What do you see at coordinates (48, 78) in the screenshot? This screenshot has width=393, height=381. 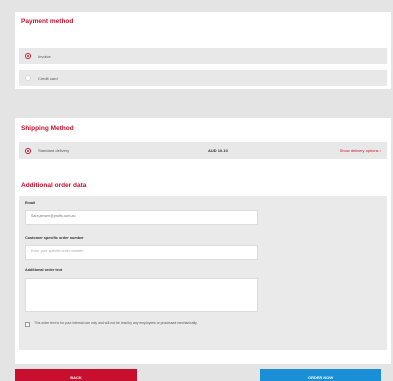 I see `payment-option-label: Credit card` at bounding box center [48, 78].